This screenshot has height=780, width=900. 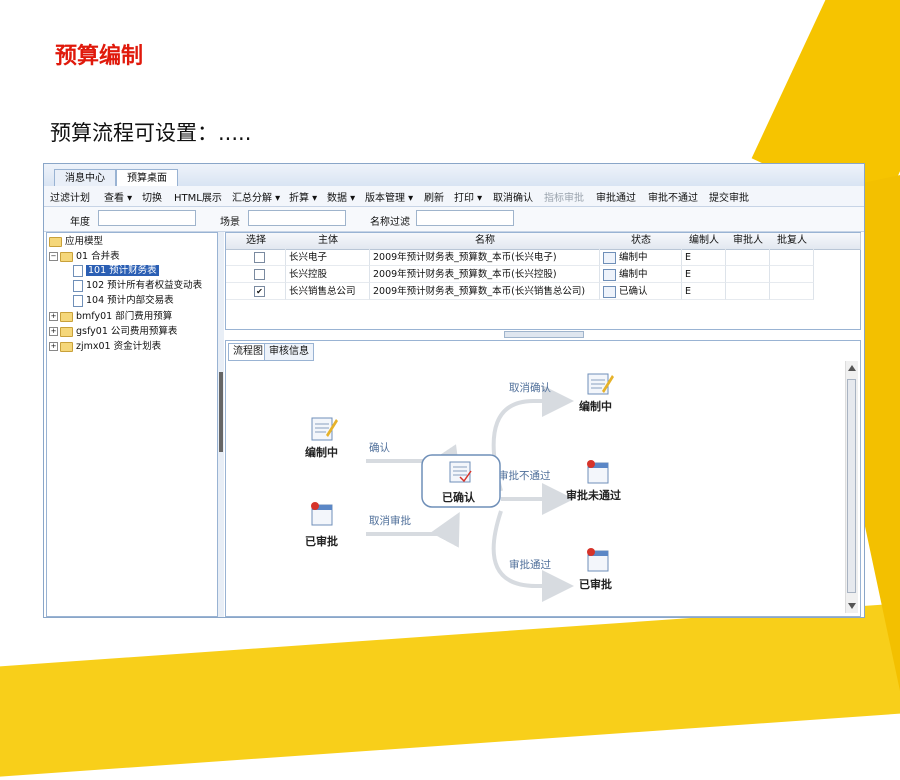 I want to click on column-header-approver: 审批人, so click(x=748, y=241).